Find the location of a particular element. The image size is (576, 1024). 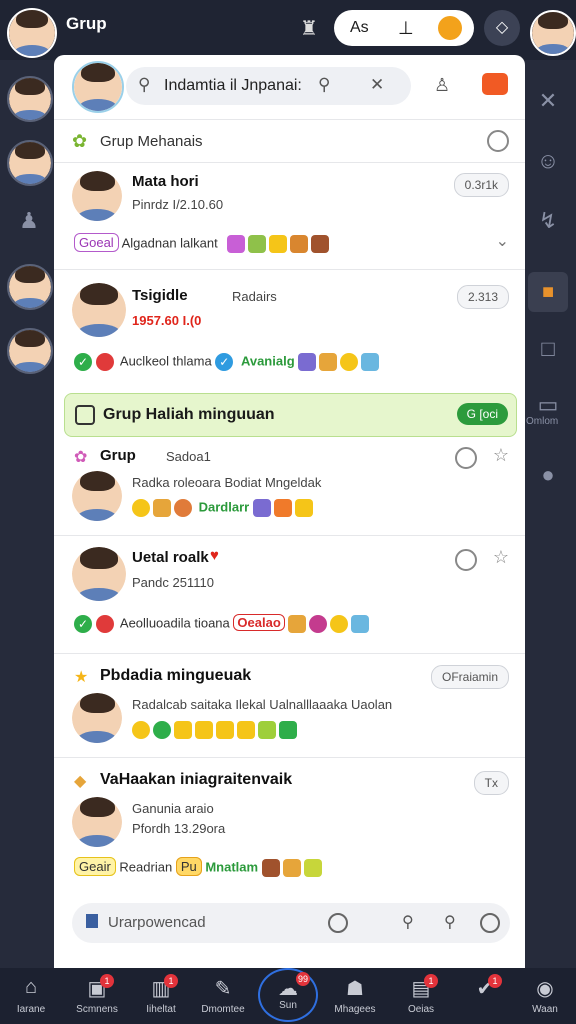

record-icon: ● is located at coordinates (548, 475).